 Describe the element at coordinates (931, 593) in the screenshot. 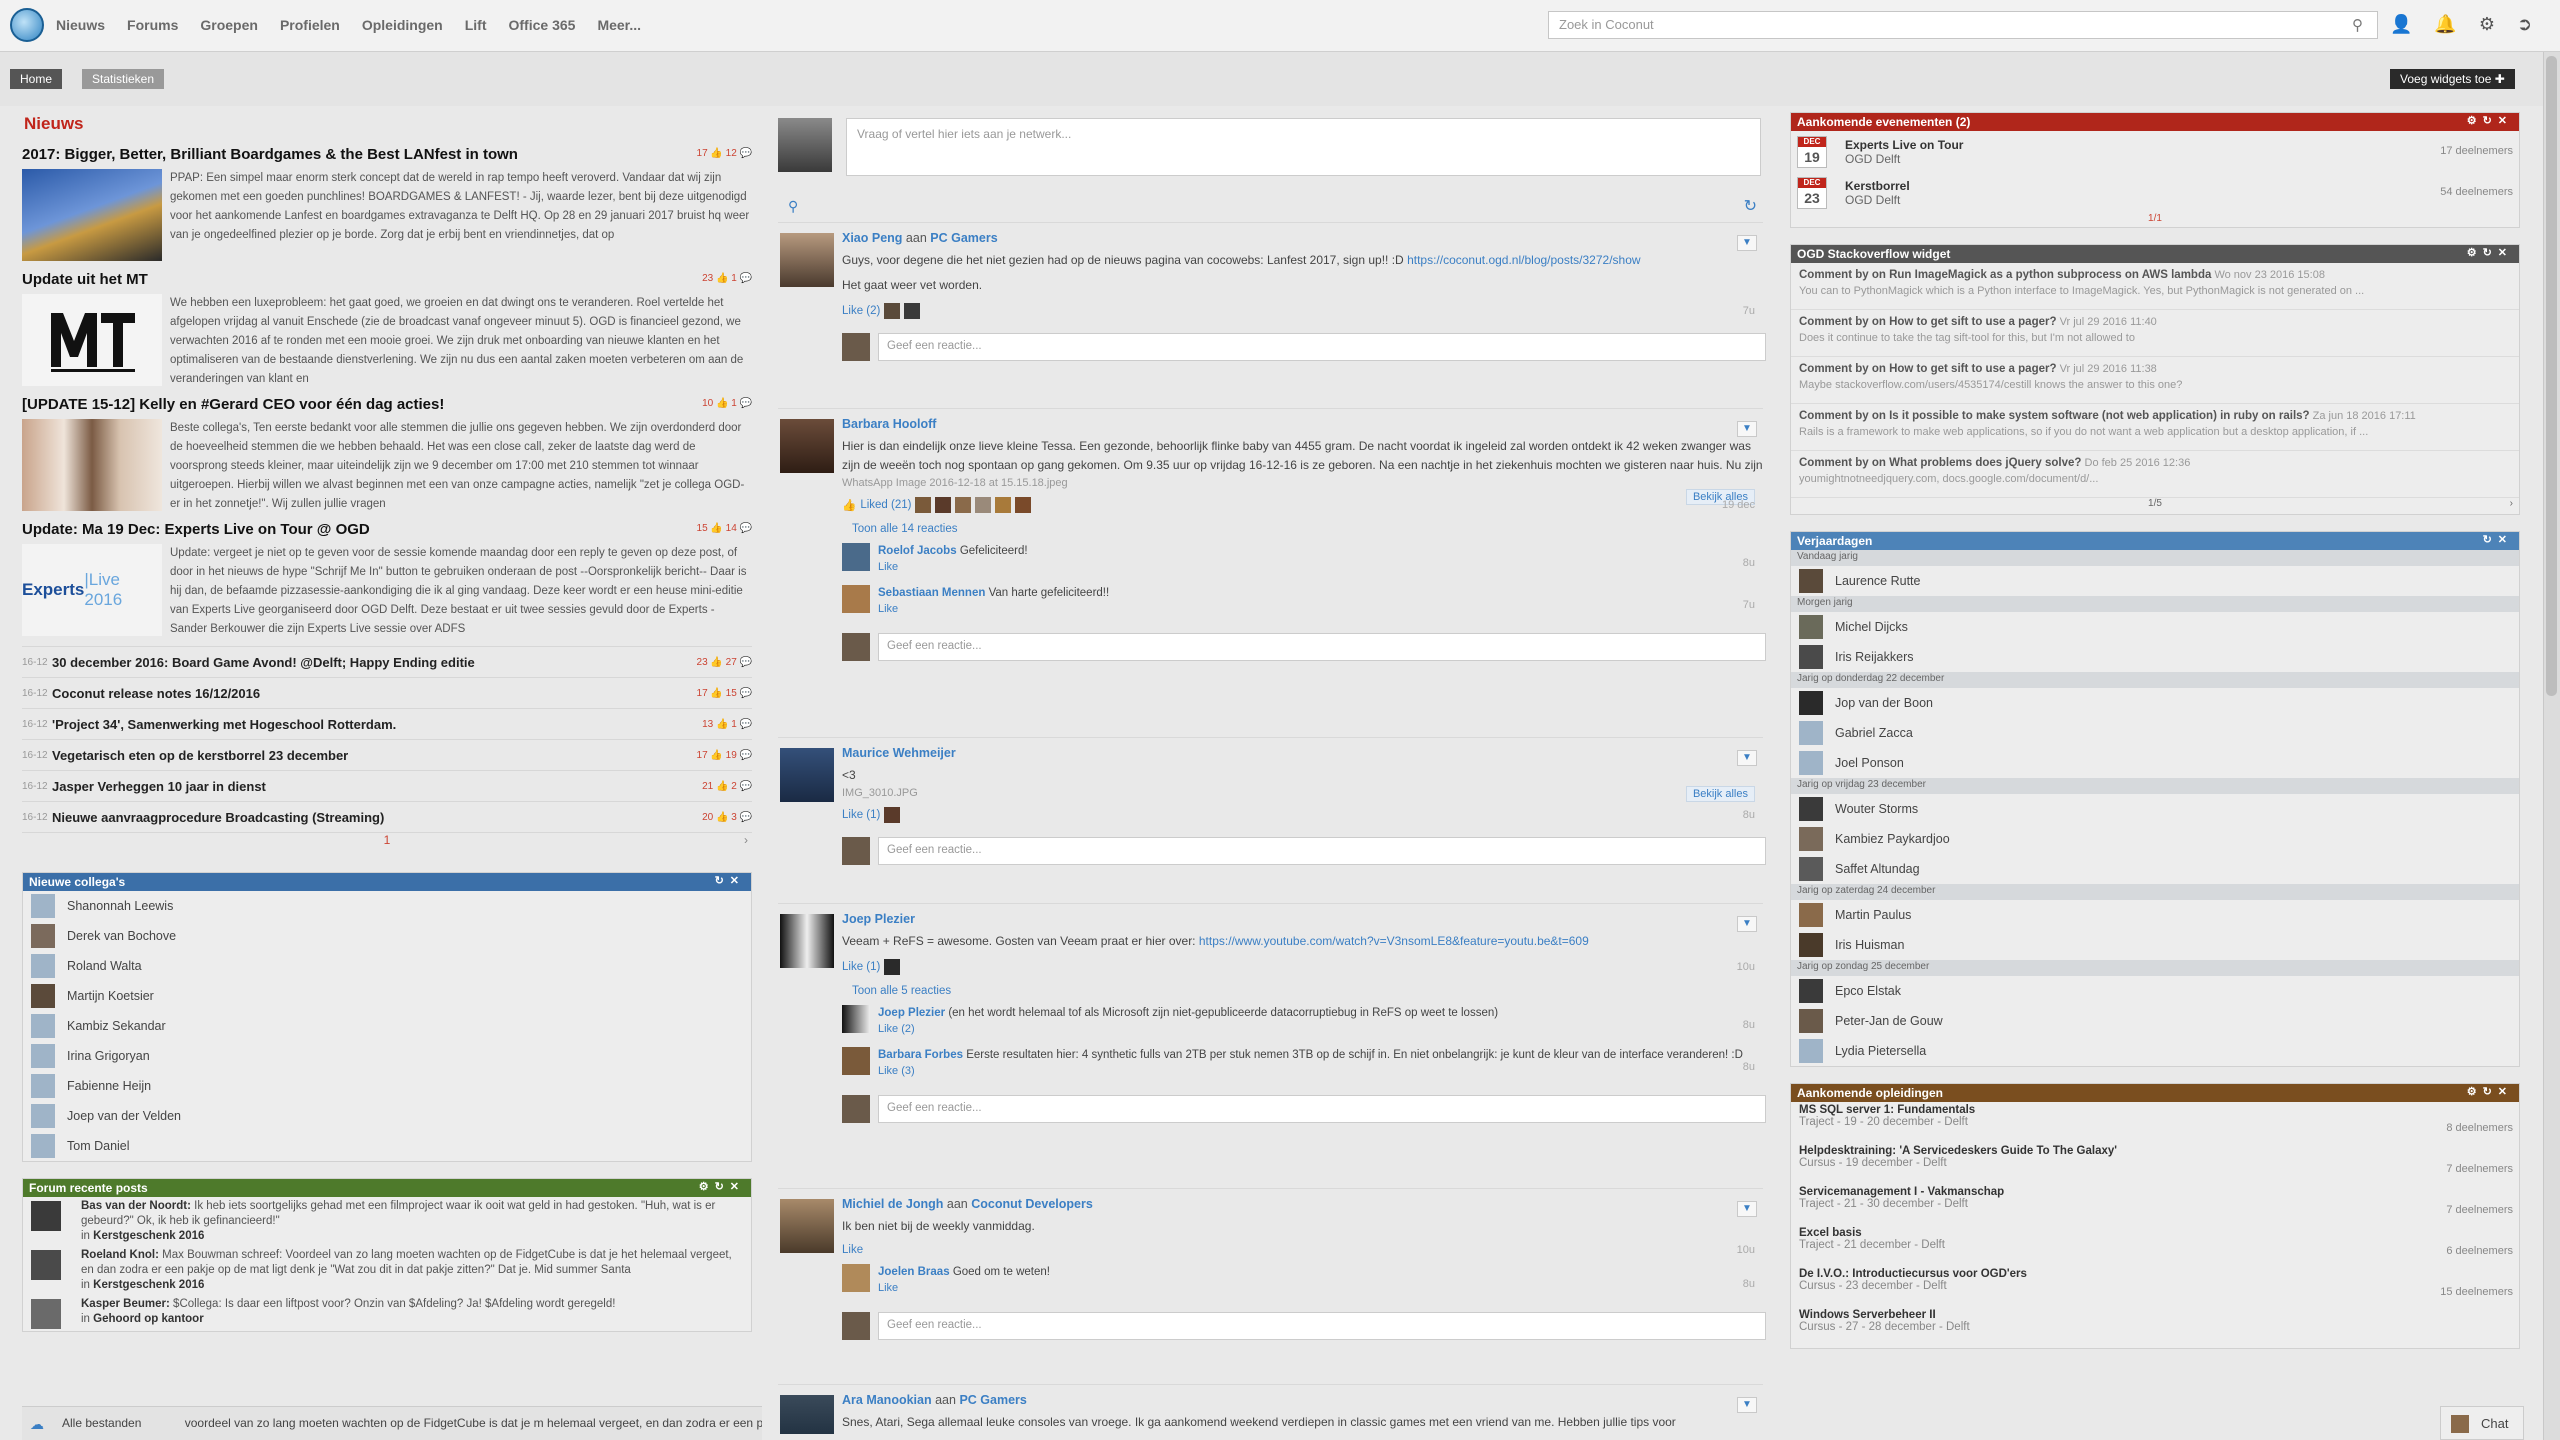

I see `comment-author: Sebastiaan Mennen` at that location.